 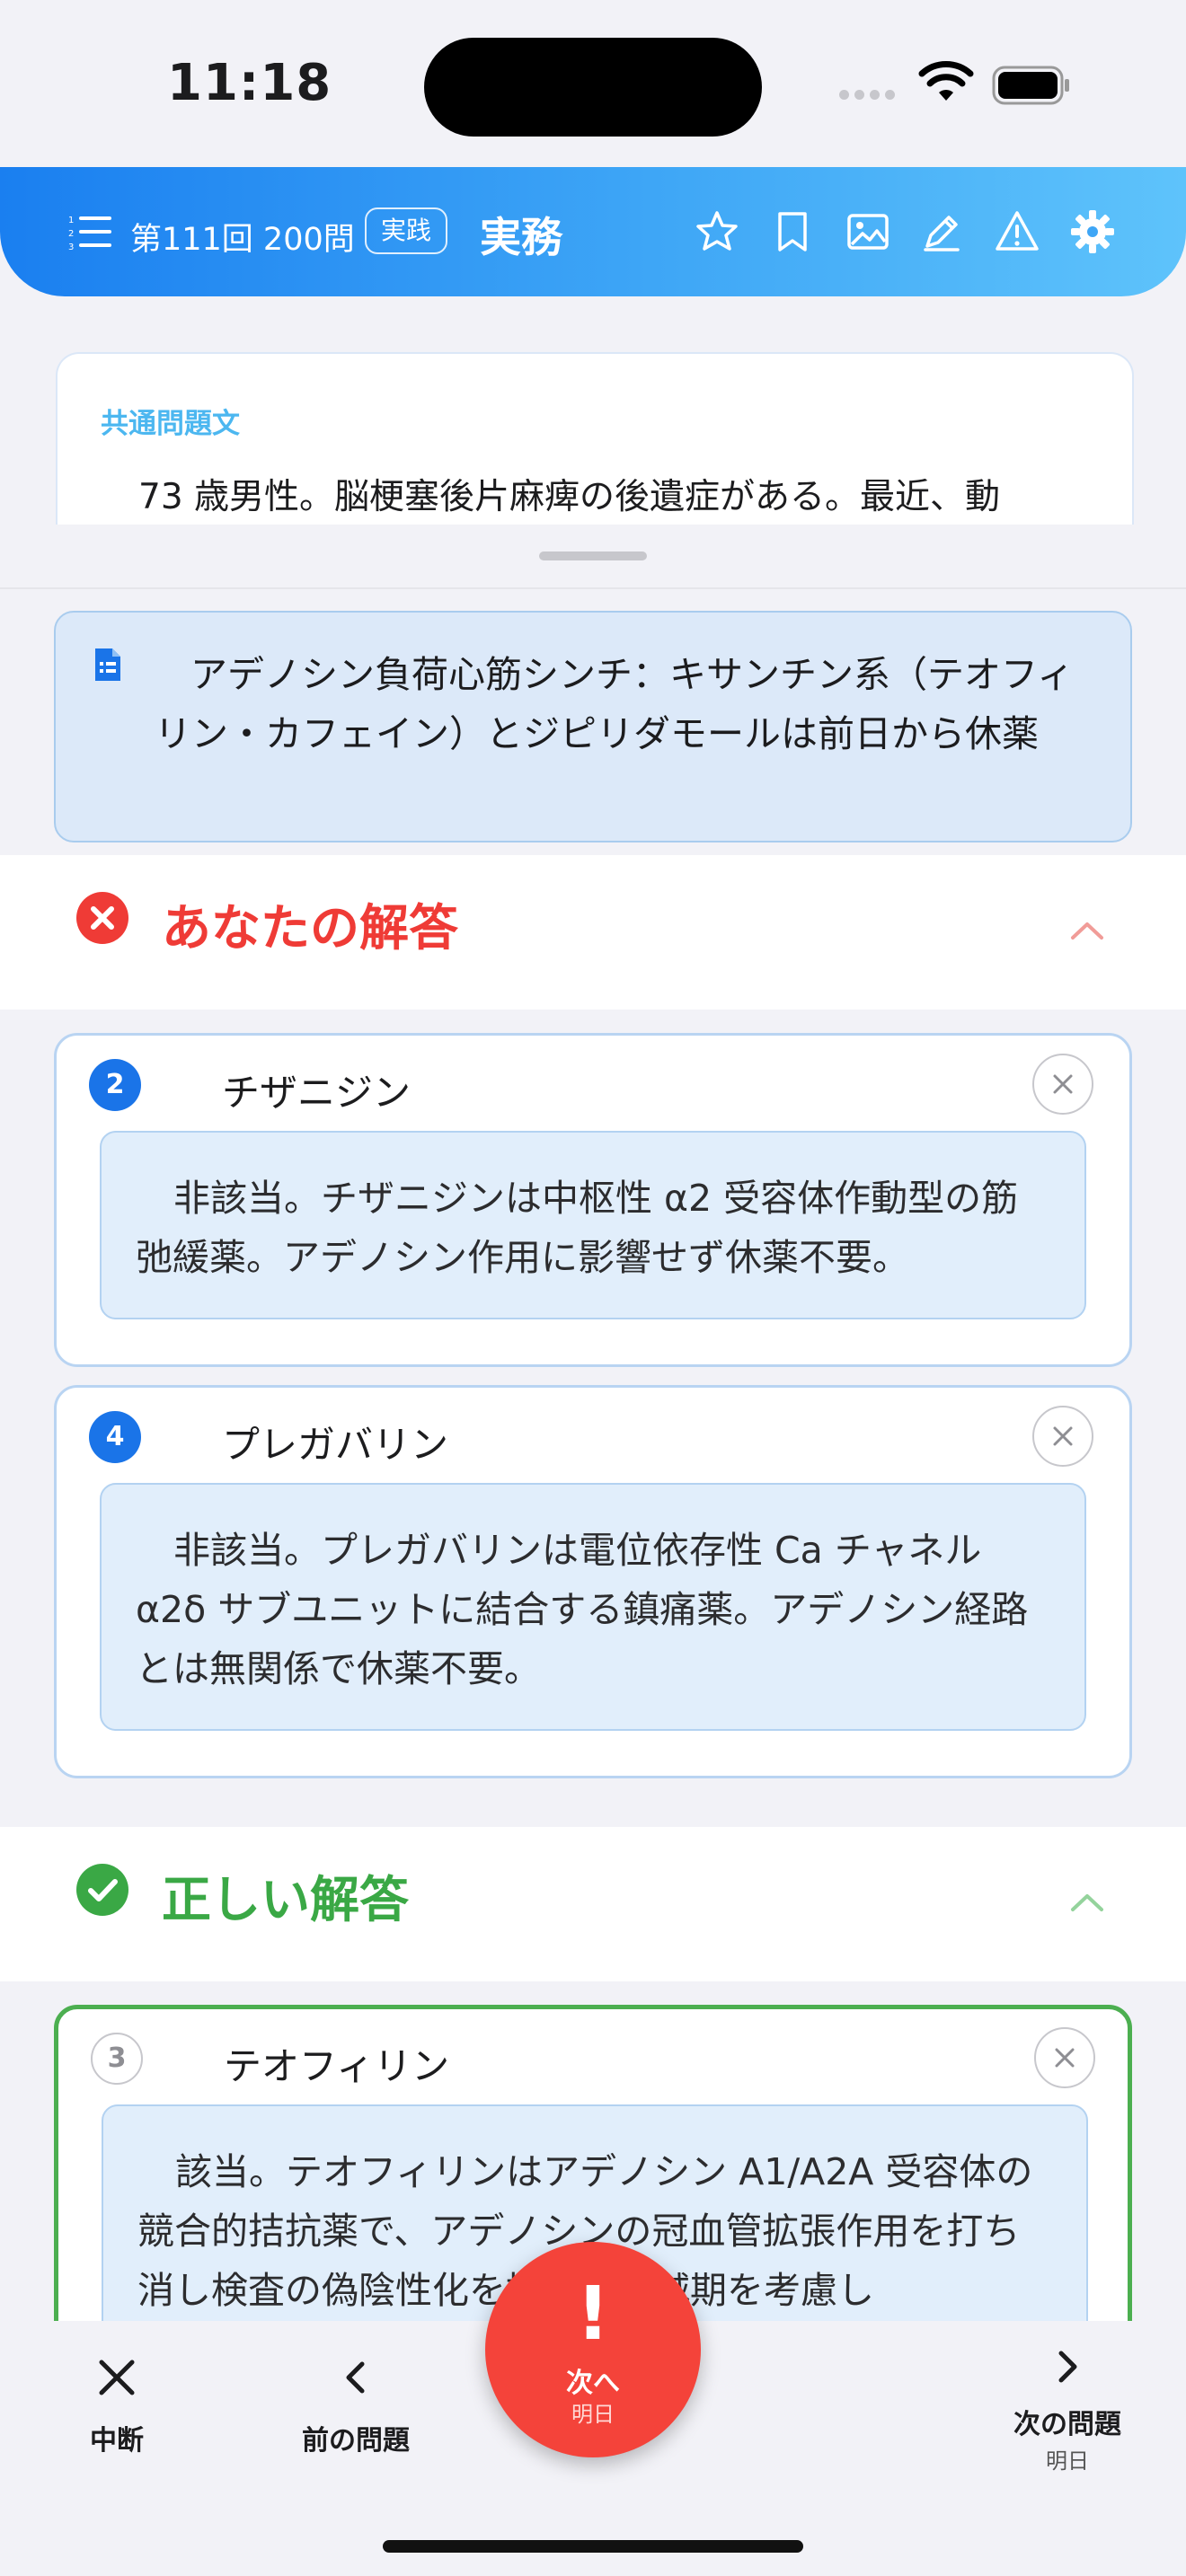 What do you see at coordinates (242, 240) in the screenshot?
I see `exam-label: 第111回 200問` at bounding box center [242, 240].